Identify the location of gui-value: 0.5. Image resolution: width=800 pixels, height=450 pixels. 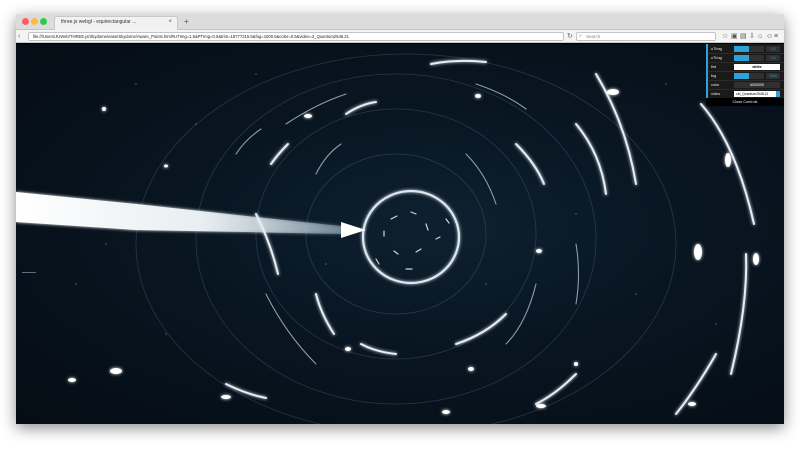
(773, 58).